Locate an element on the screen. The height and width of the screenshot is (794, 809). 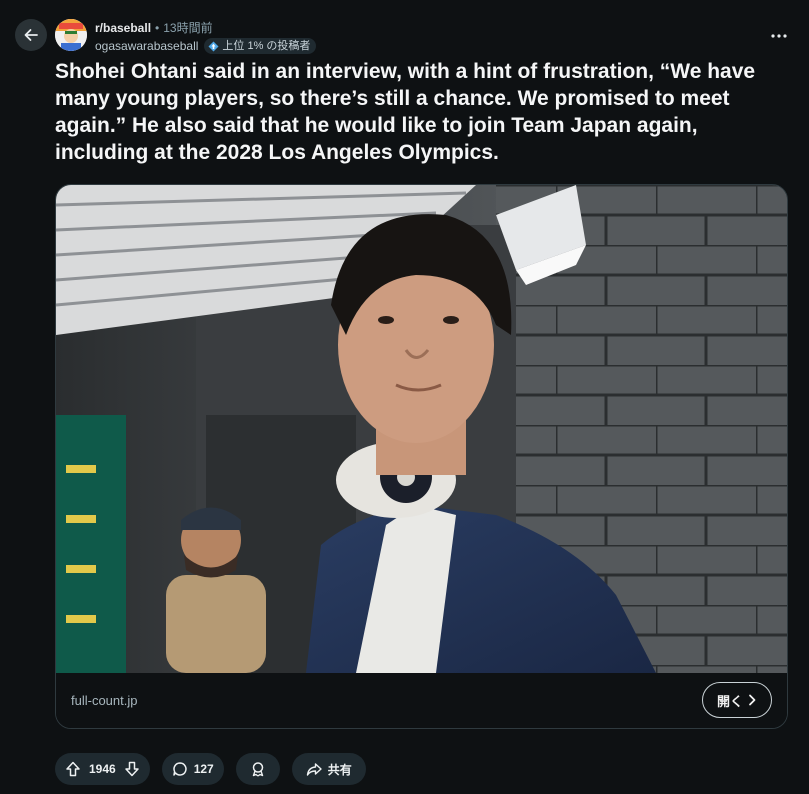
link-card-footer: full-count.jp 開く is located at coordinates (421, 700).